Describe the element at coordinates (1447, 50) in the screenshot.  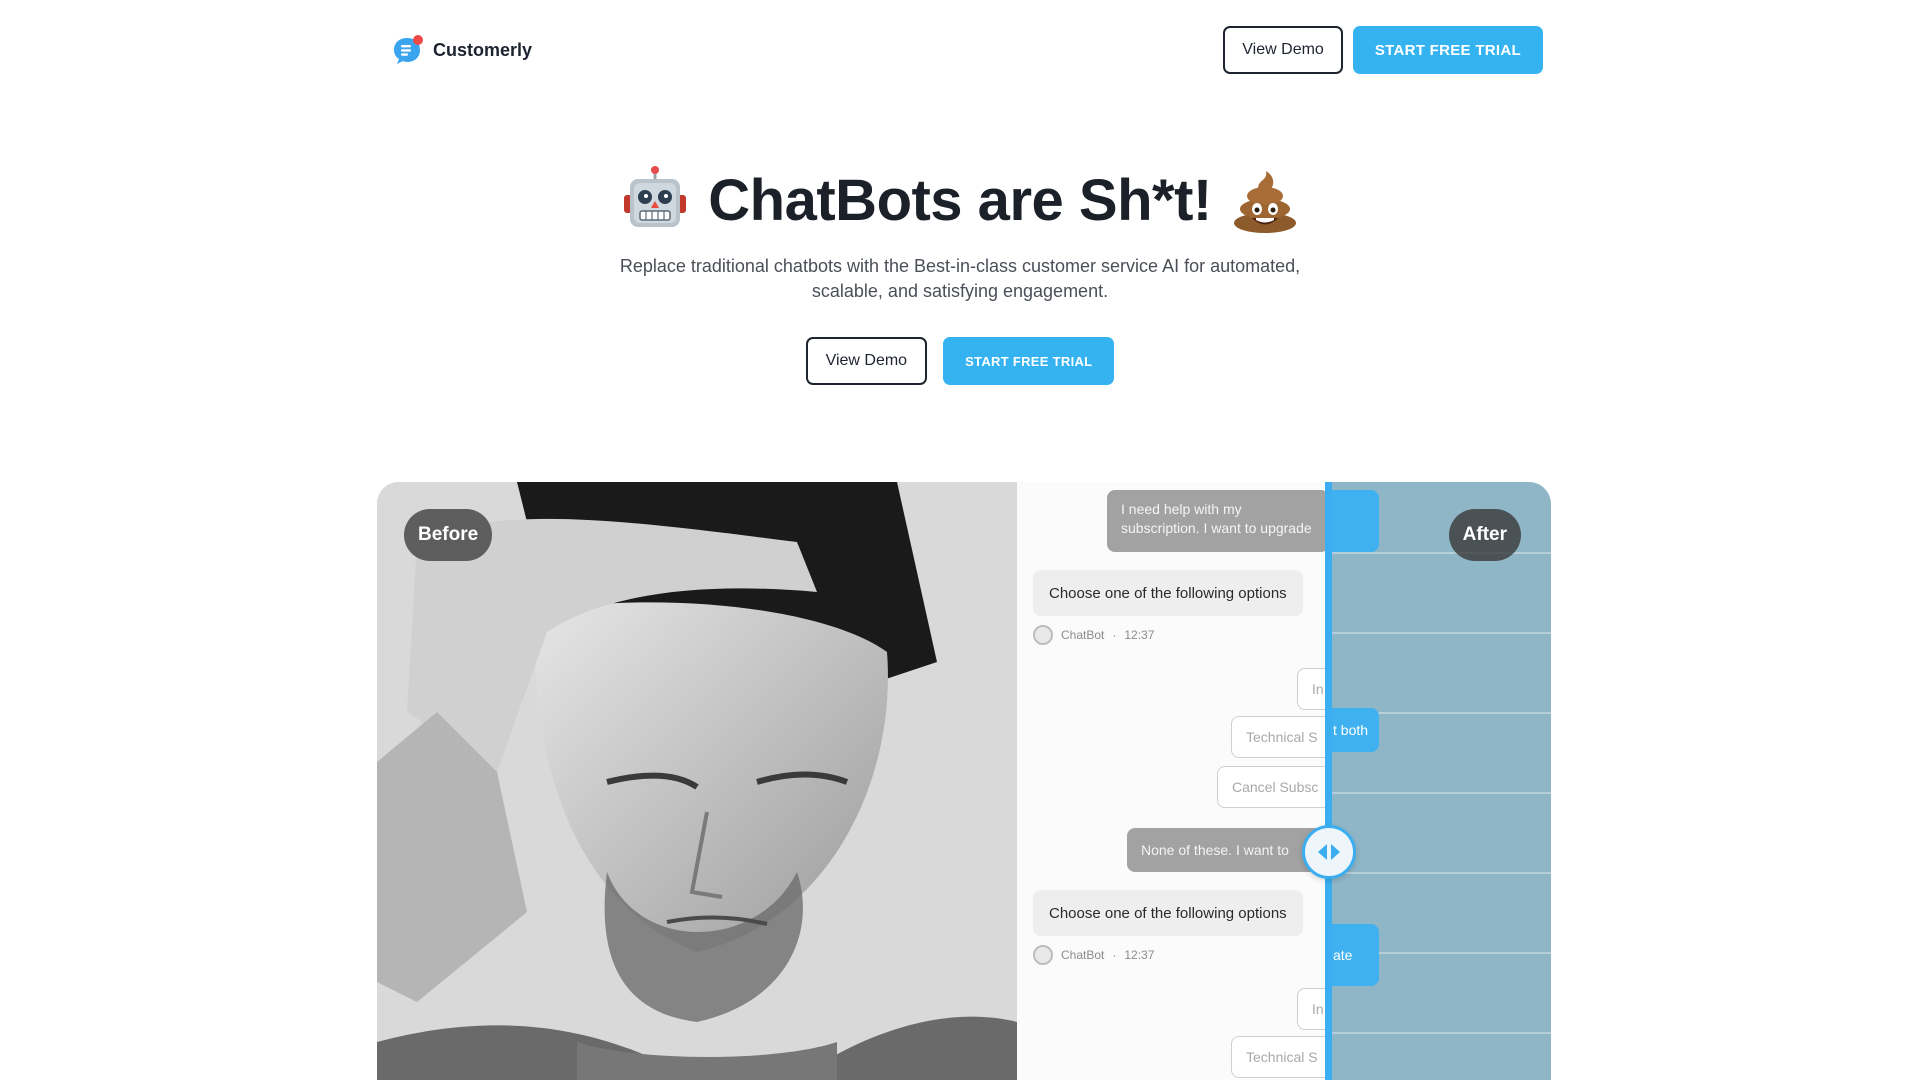
I see `start-free-trial-button: START FREE TRIAL` at that location.